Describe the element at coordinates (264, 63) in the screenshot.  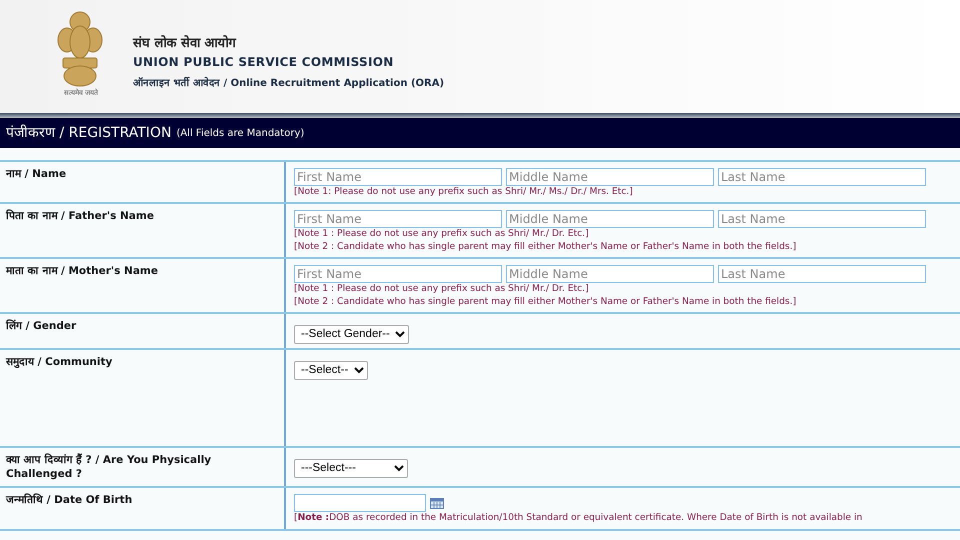
I see `title-text: UNION PUBLIC SERVICE COMMISSION` at that location.